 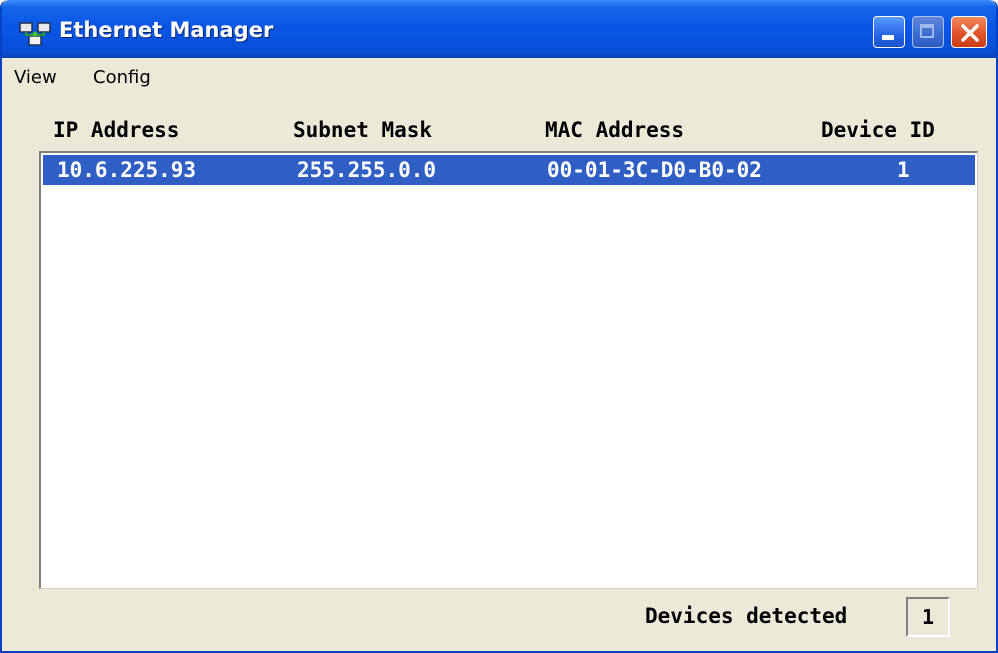 I want to click on menu-bar: View Config, so click(x=499, y=78).